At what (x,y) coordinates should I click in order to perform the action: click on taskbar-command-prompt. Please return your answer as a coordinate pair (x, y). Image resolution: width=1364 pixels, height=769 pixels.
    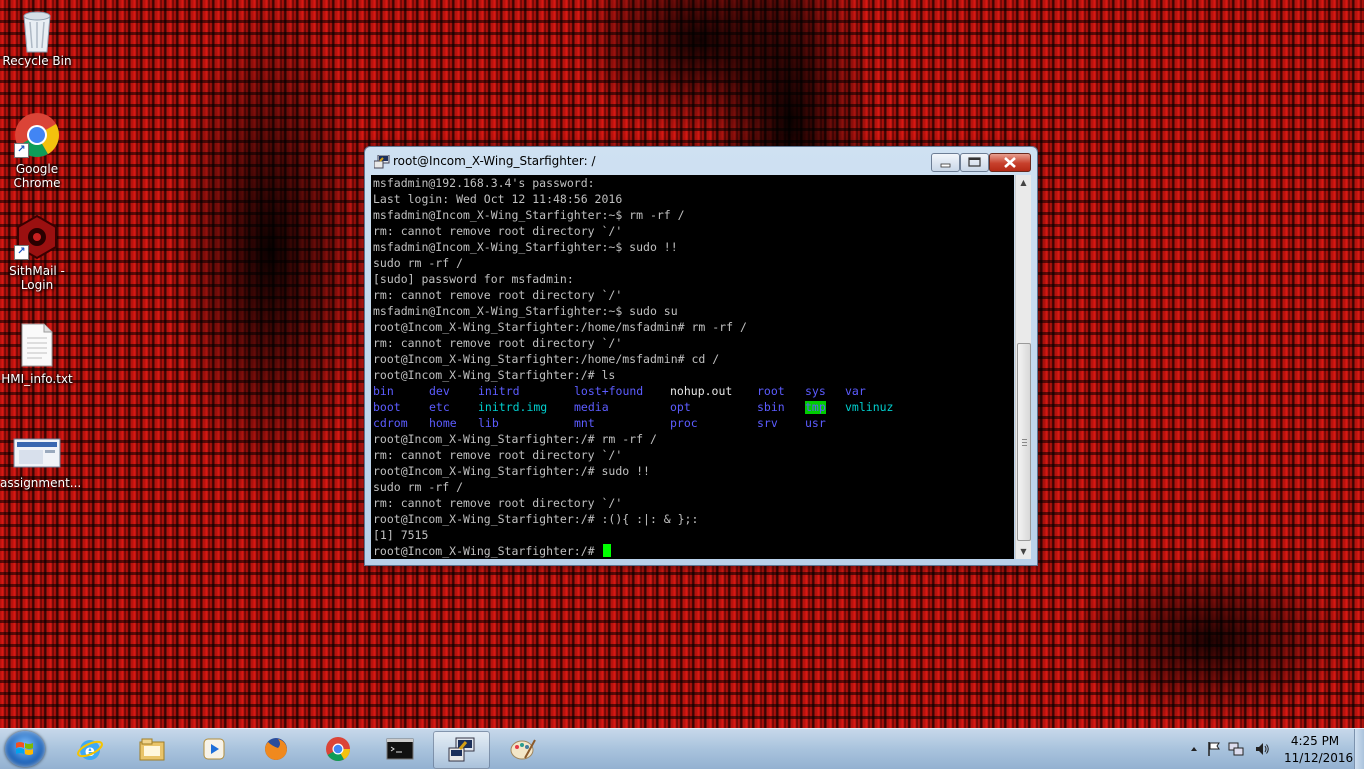
    Looking at the image, I should click on (399, 749).